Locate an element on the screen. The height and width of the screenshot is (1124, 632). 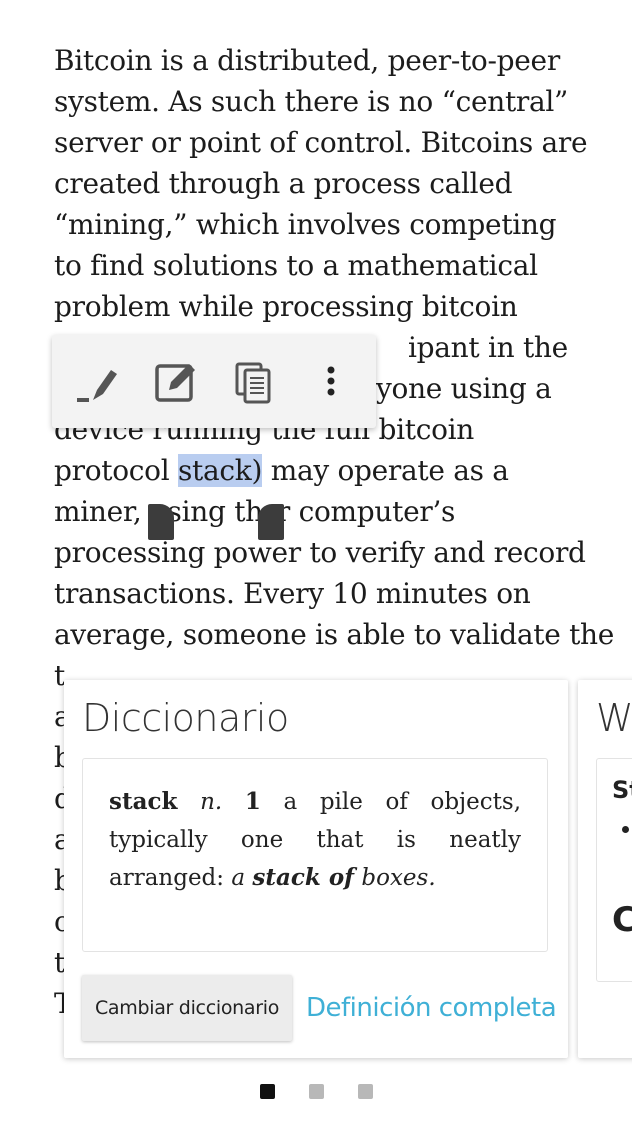
text-fragment: sing th is located at coordinates (215, 511).